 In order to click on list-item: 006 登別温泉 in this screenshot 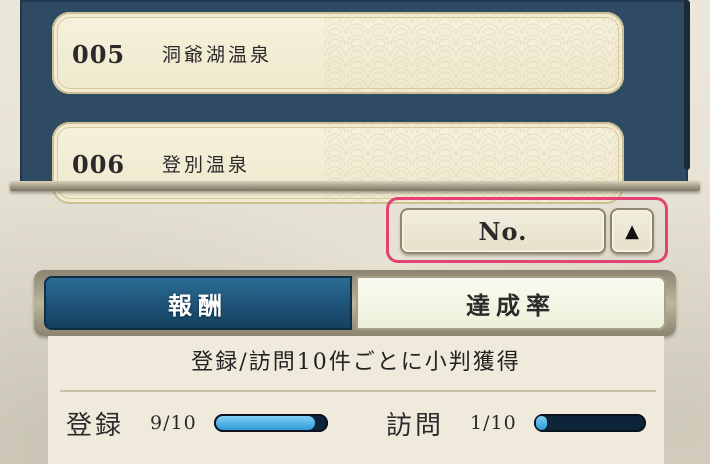, I will do `click(338, 163)`.